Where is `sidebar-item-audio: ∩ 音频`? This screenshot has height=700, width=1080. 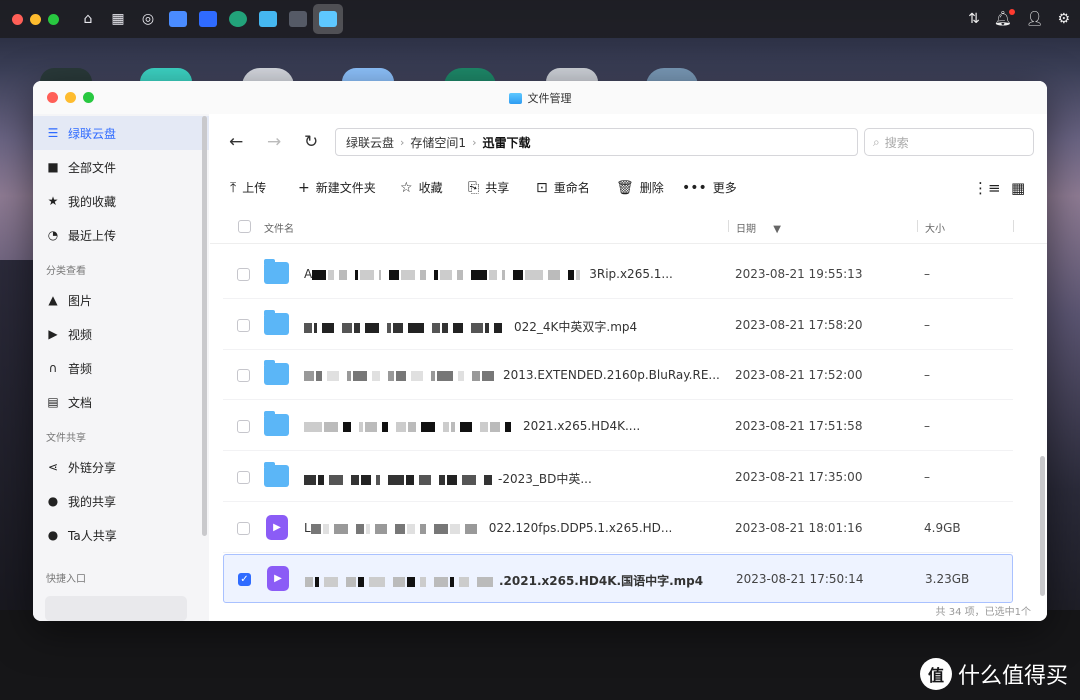
sidebar-item-audio: ∩ 音频 is located at coordinates (121, 368).